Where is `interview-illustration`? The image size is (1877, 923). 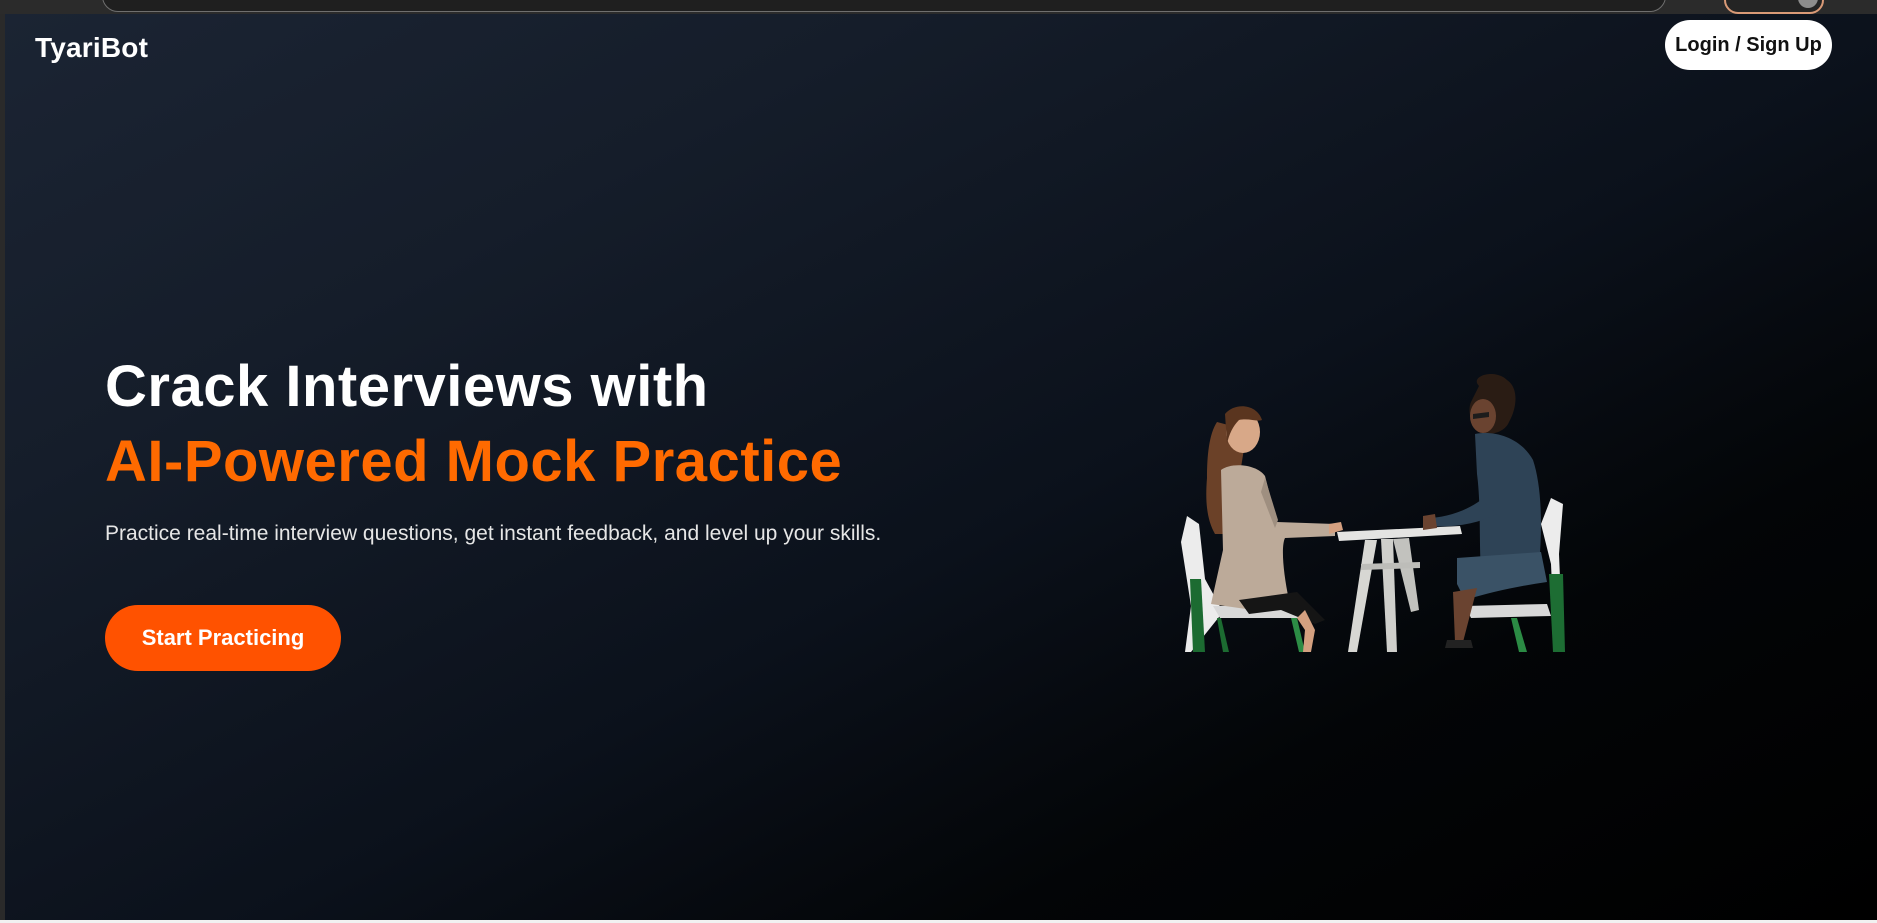
interview-illustration is located at coordinates (1373, 513).